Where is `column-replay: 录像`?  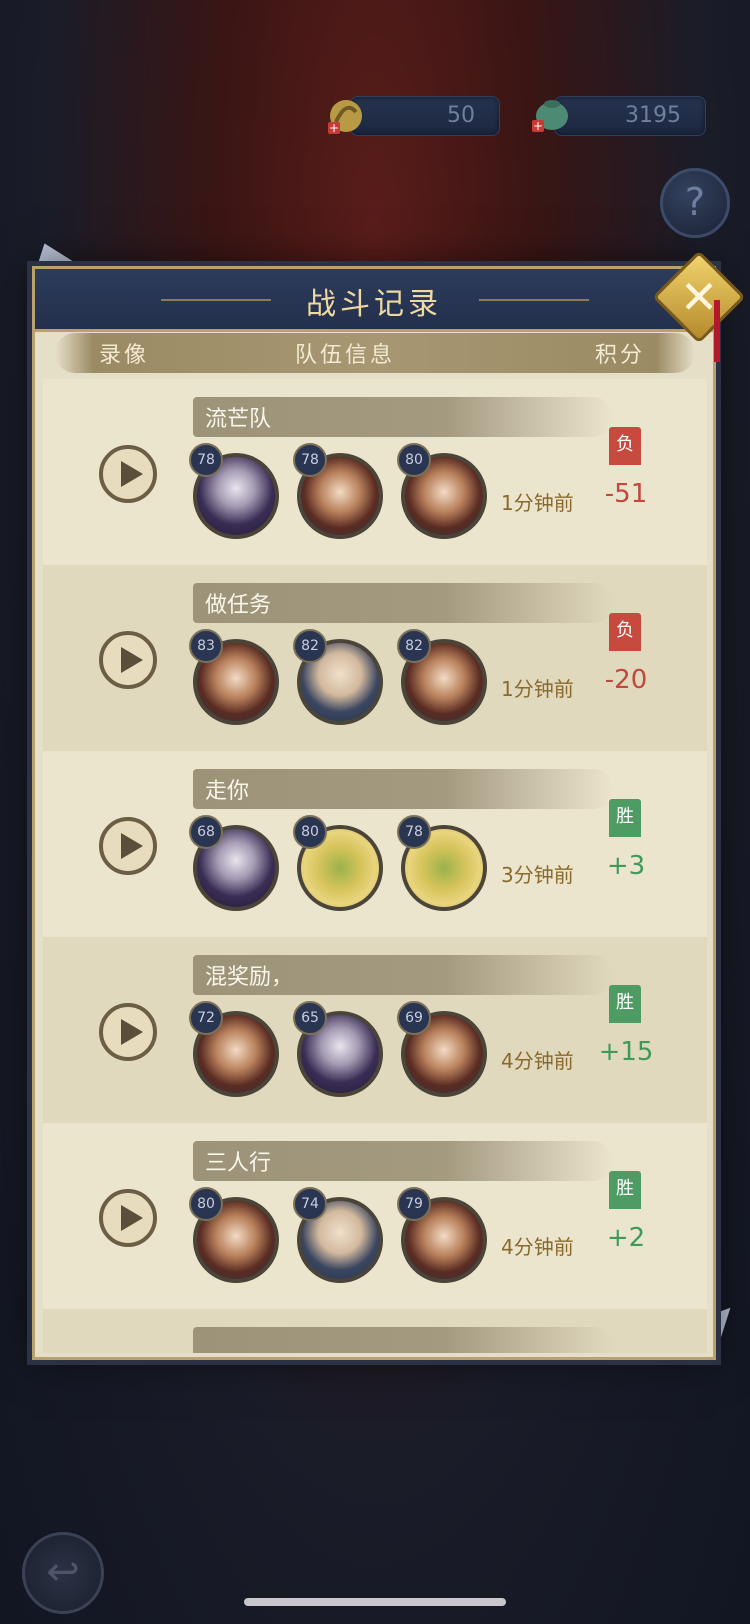
column-replay: 录像 is located at coordinates (124, 355).